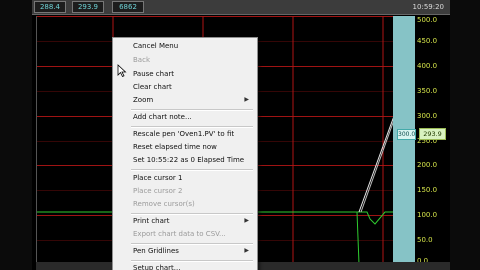  I want to click on menu-item-rescale-pen: Rescale pen 'Oven1.PV' to fit, so click(185, 134).